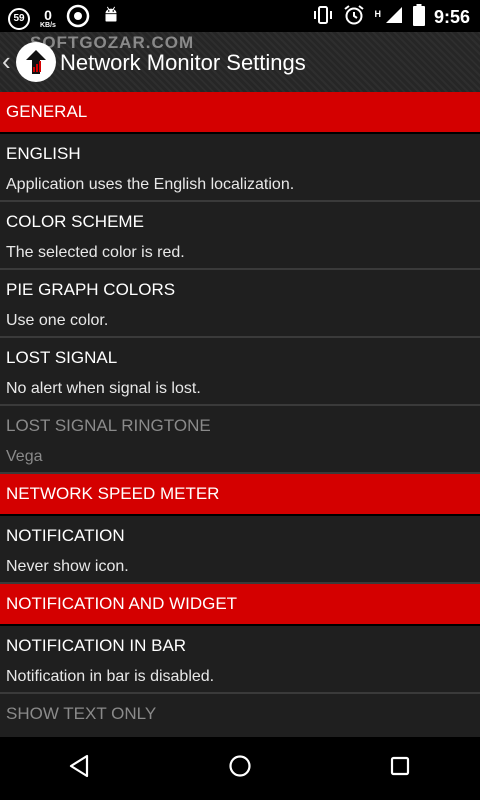 The image size is (480, 800). What do you see at coordinates (67, 566) in the screenshot?
I see `setting-summary: Never show icon.` at bounding box center [67, 566].